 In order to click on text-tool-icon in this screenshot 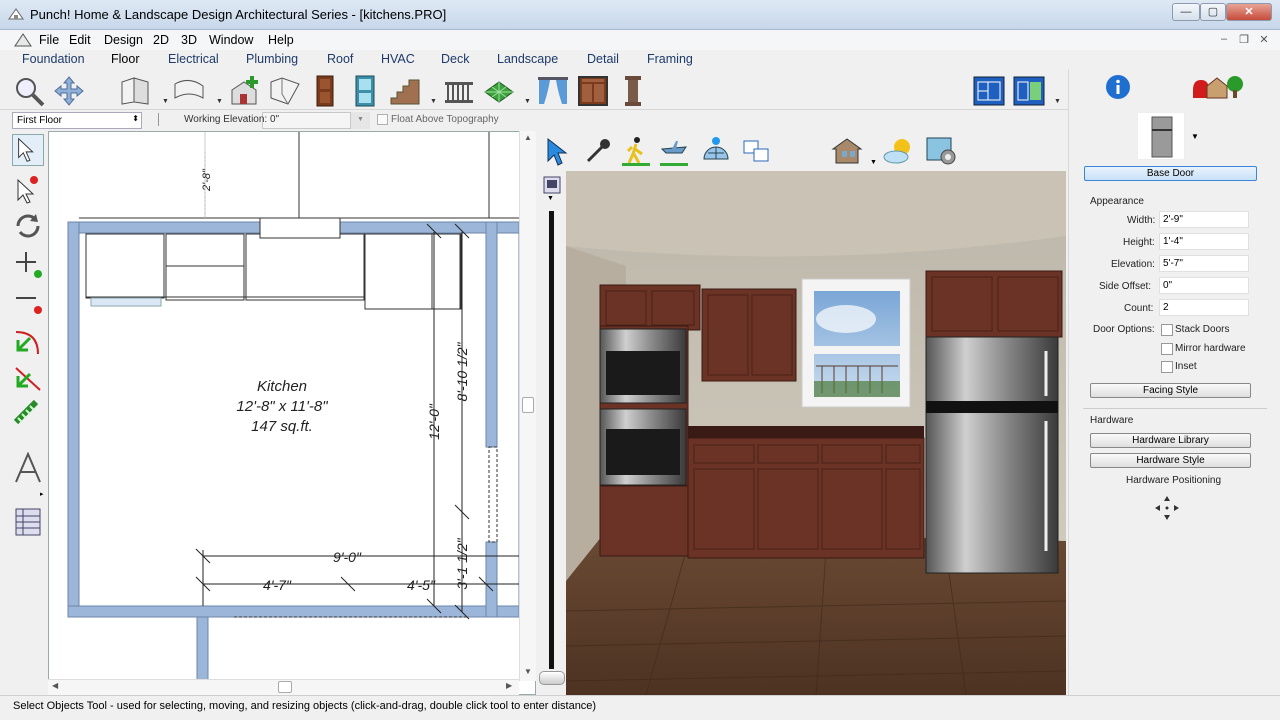, I will do `click(28, 468)`.